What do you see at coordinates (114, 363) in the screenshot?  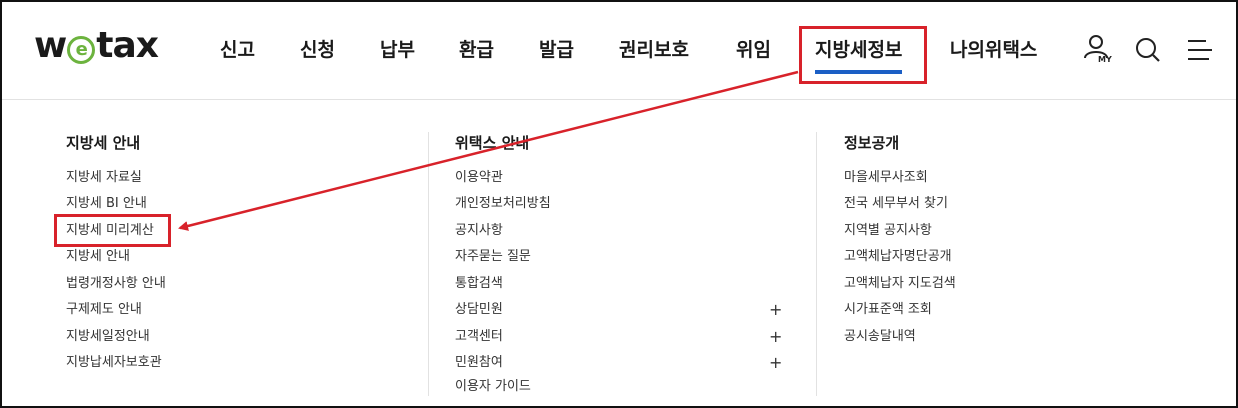 I see `menu-item-taxpayer-protection: 지방납세자보호관` at bounding box center [114, 363].